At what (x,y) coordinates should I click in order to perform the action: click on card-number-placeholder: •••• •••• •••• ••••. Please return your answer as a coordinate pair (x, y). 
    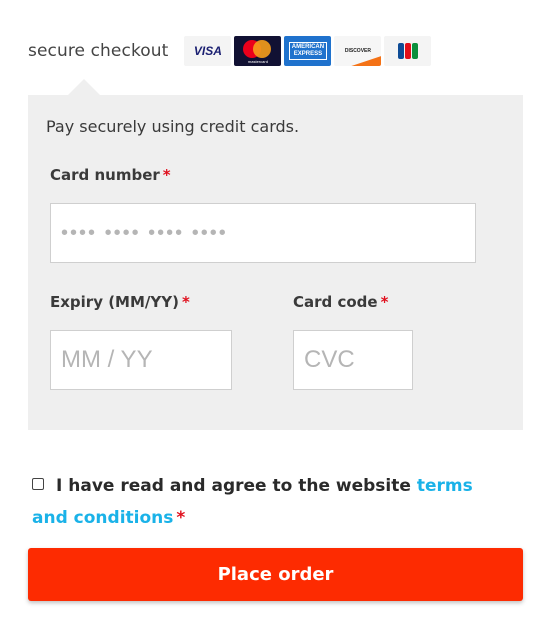
    Looking at the image, I should click on (144, 232).